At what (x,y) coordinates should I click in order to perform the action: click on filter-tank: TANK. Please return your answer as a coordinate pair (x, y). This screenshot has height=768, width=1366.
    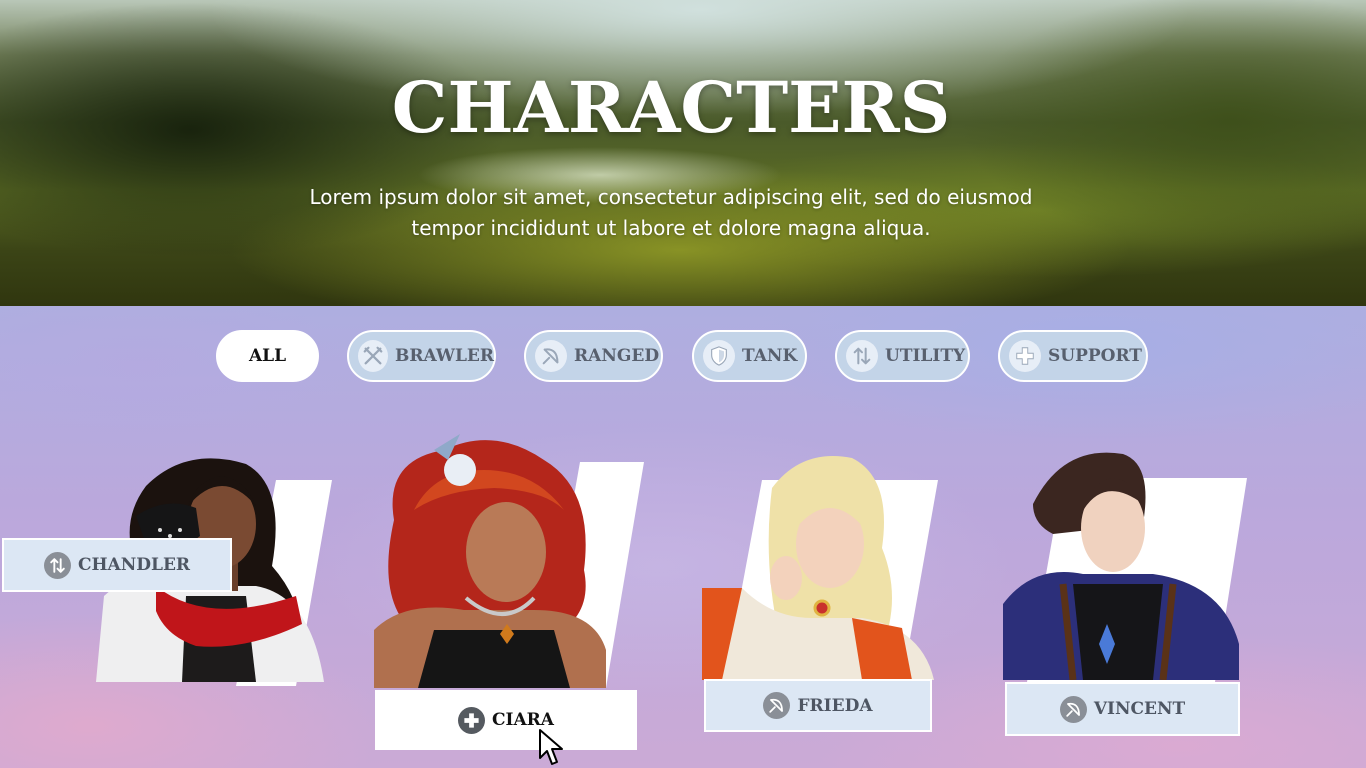
    Looking at the image, I should click on (749, 356).